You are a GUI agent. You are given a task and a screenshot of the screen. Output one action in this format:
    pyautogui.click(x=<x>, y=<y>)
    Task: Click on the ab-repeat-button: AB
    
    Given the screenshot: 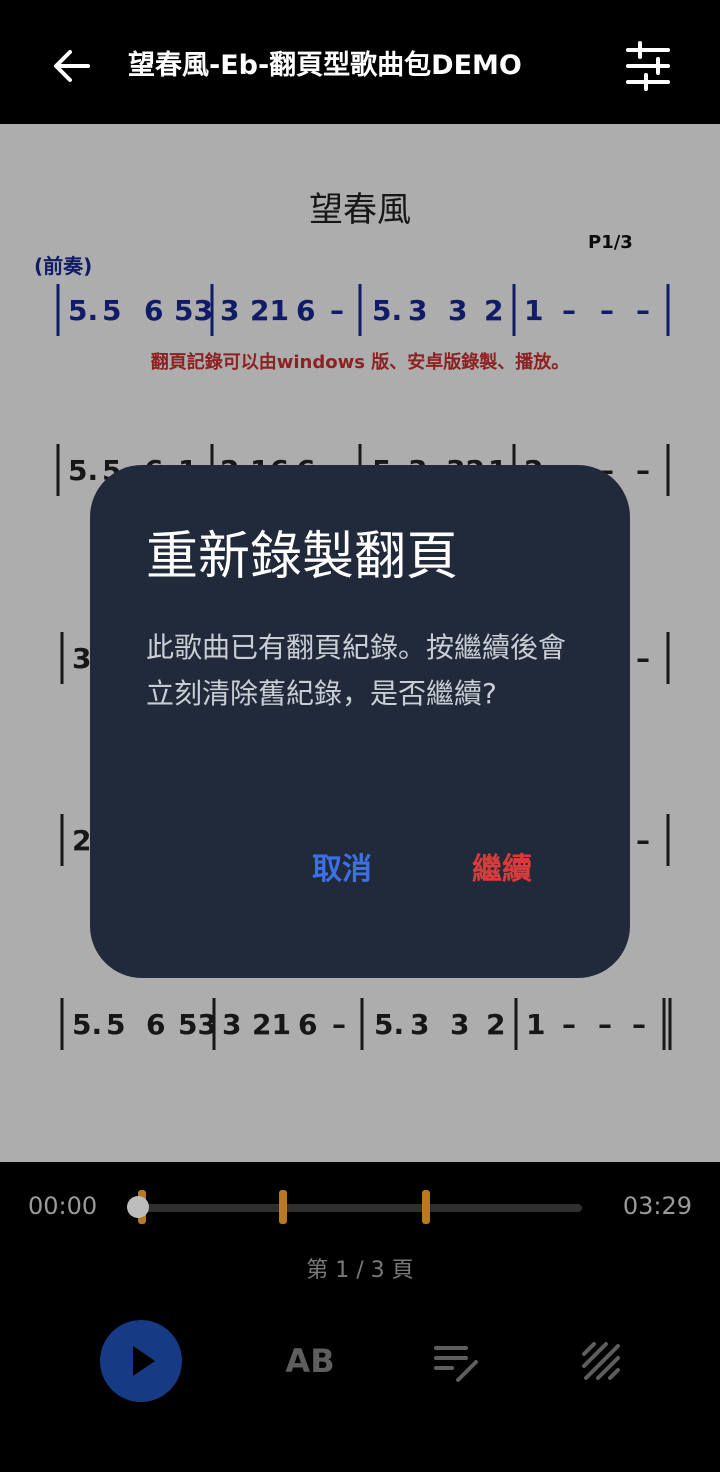 What is the action you would take?
    pyautogui.click(x=310, y=1361)
    